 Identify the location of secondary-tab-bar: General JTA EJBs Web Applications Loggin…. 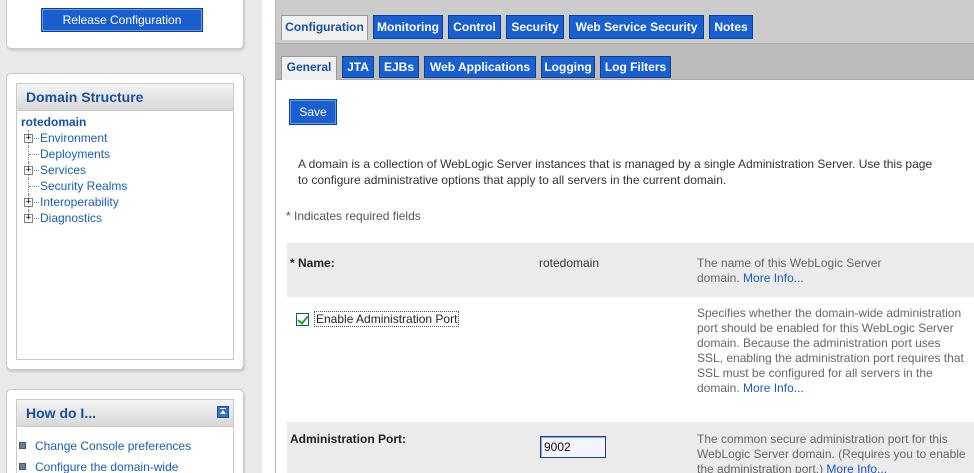
(625, 62).